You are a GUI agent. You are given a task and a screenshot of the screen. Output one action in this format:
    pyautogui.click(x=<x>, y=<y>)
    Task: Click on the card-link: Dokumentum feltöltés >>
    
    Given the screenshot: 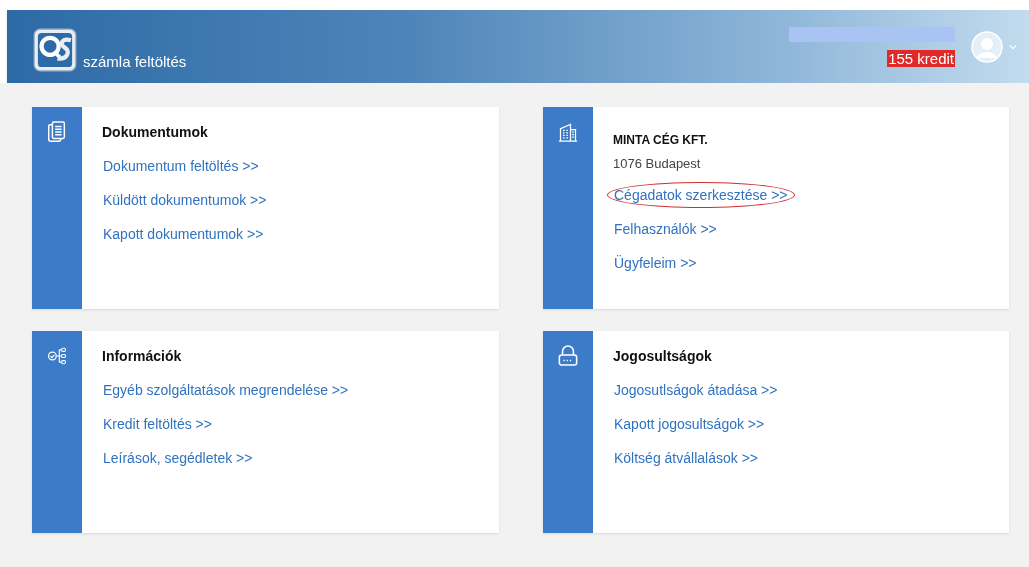 What is the action you would take?
    pyautogui.click(x=181, y=166)
    